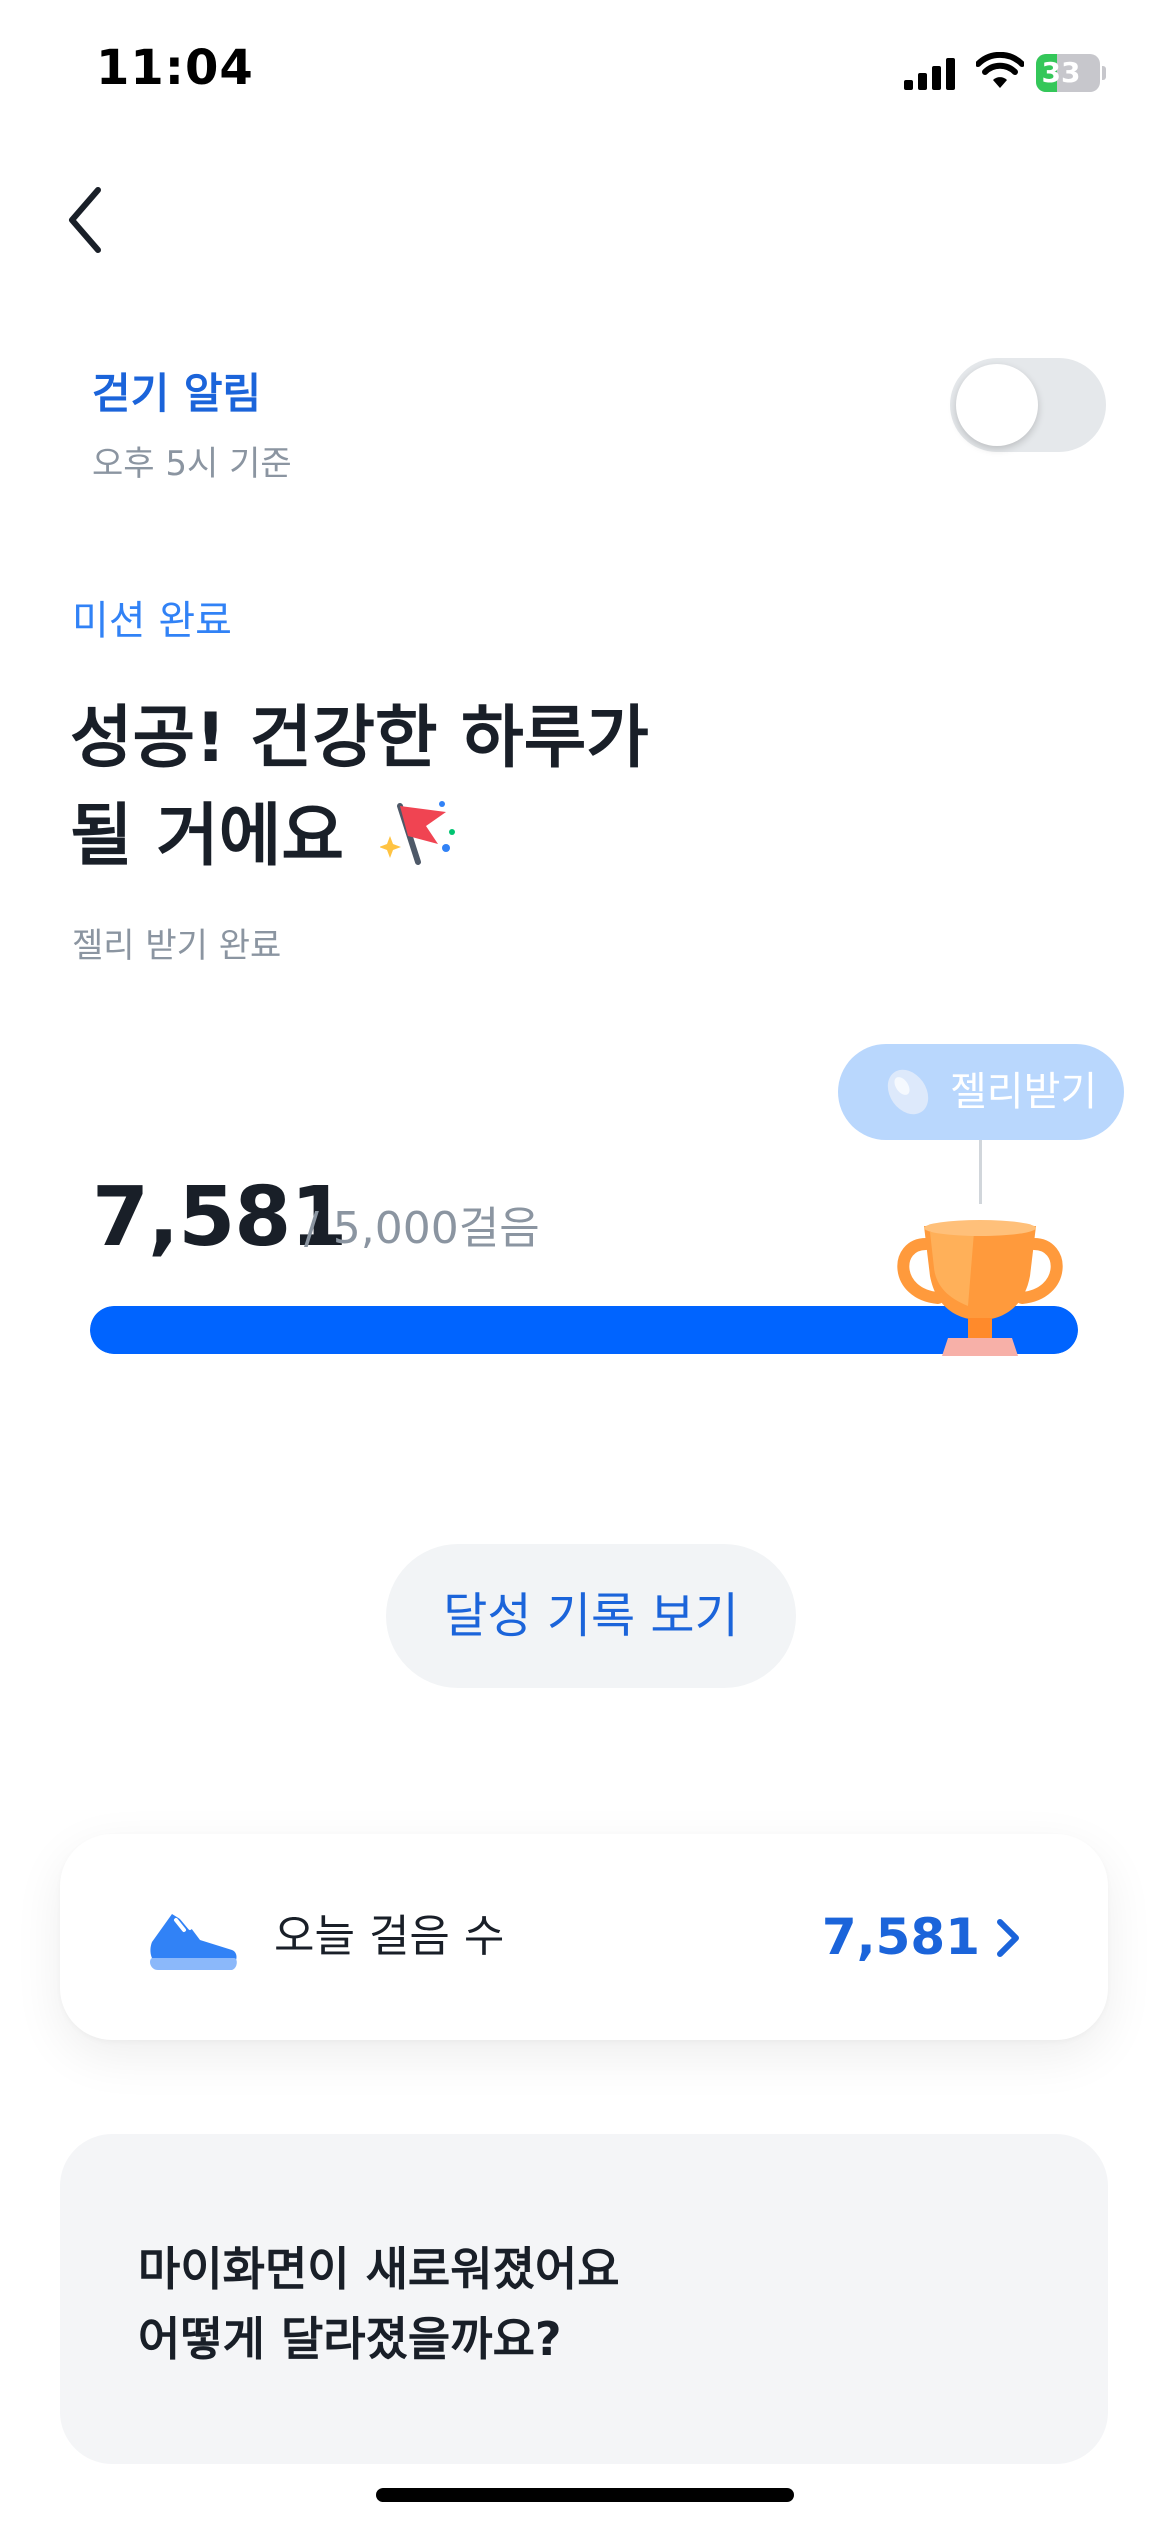  I want to click on notice-card: 마이화면이 새로워졌어요 어떻게 달라졌을까요?, so click(584, 2299).